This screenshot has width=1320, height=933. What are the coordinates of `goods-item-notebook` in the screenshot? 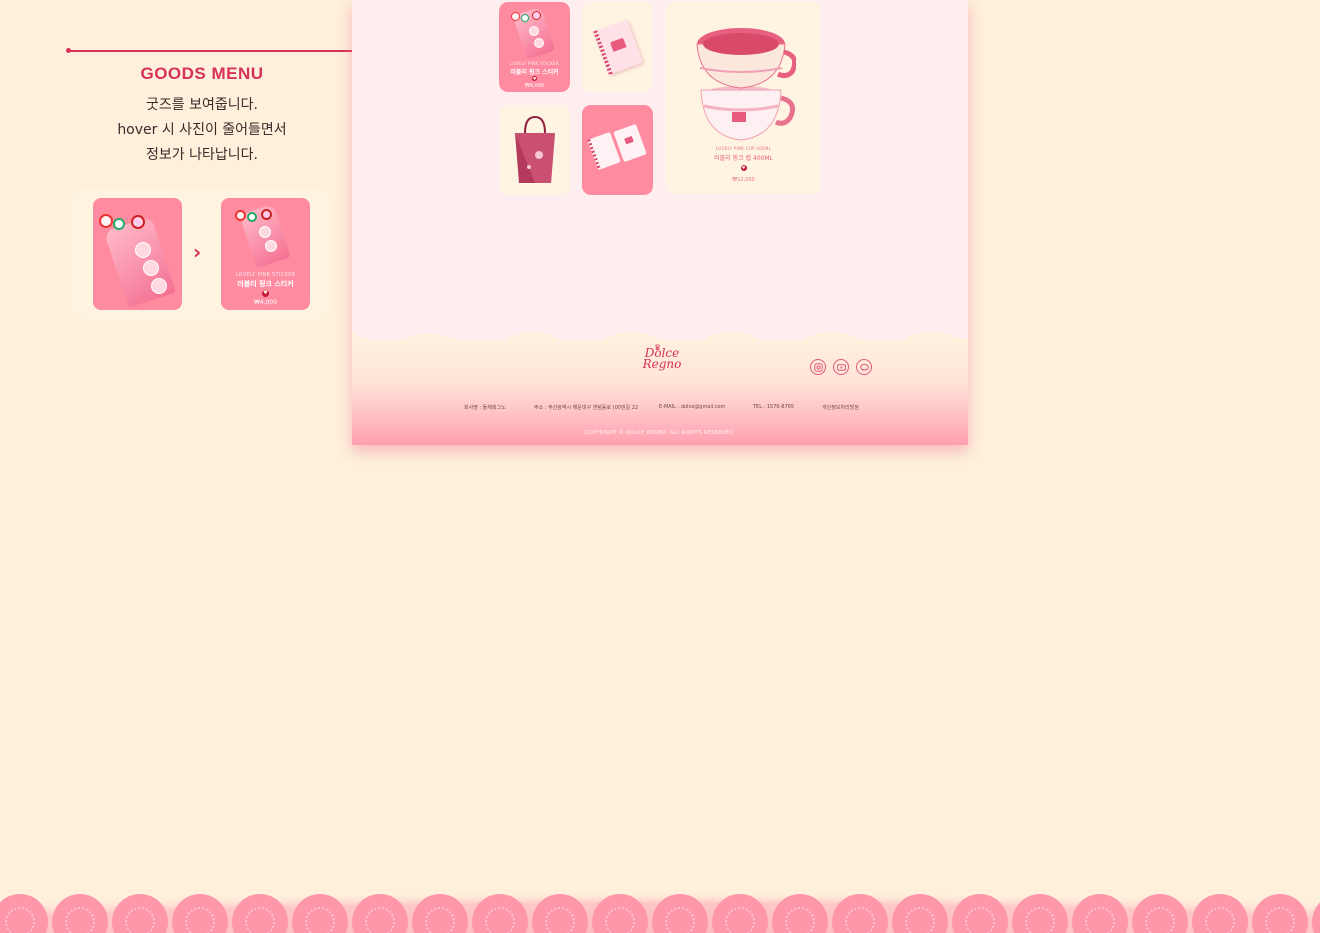 It's located at (617, 47).